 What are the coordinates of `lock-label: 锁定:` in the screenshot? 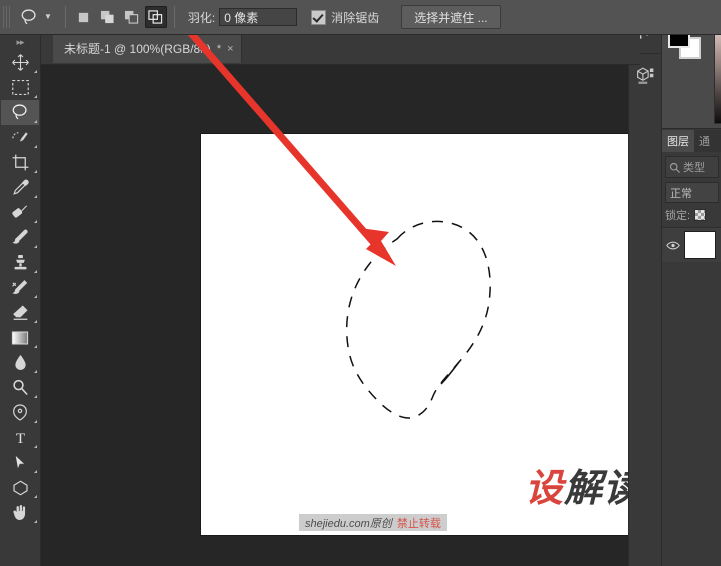 It's located at (678, 215).